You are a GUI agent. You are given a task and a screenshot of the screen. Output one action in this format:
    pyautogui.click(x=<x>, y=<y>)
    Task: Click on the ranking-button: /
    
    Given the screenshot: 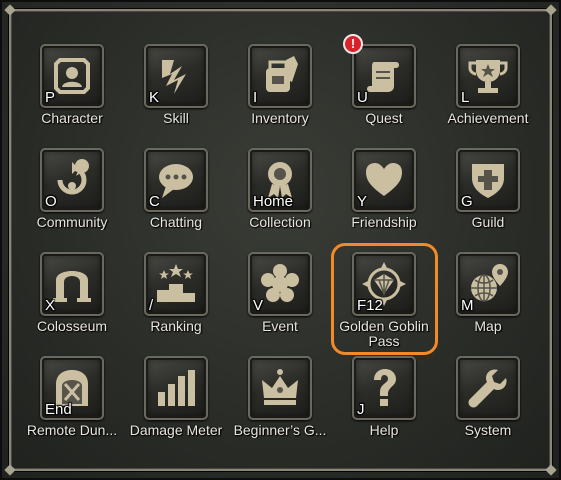 What is the action you would take?
    pyautogui.click(x=176, y=284)
    